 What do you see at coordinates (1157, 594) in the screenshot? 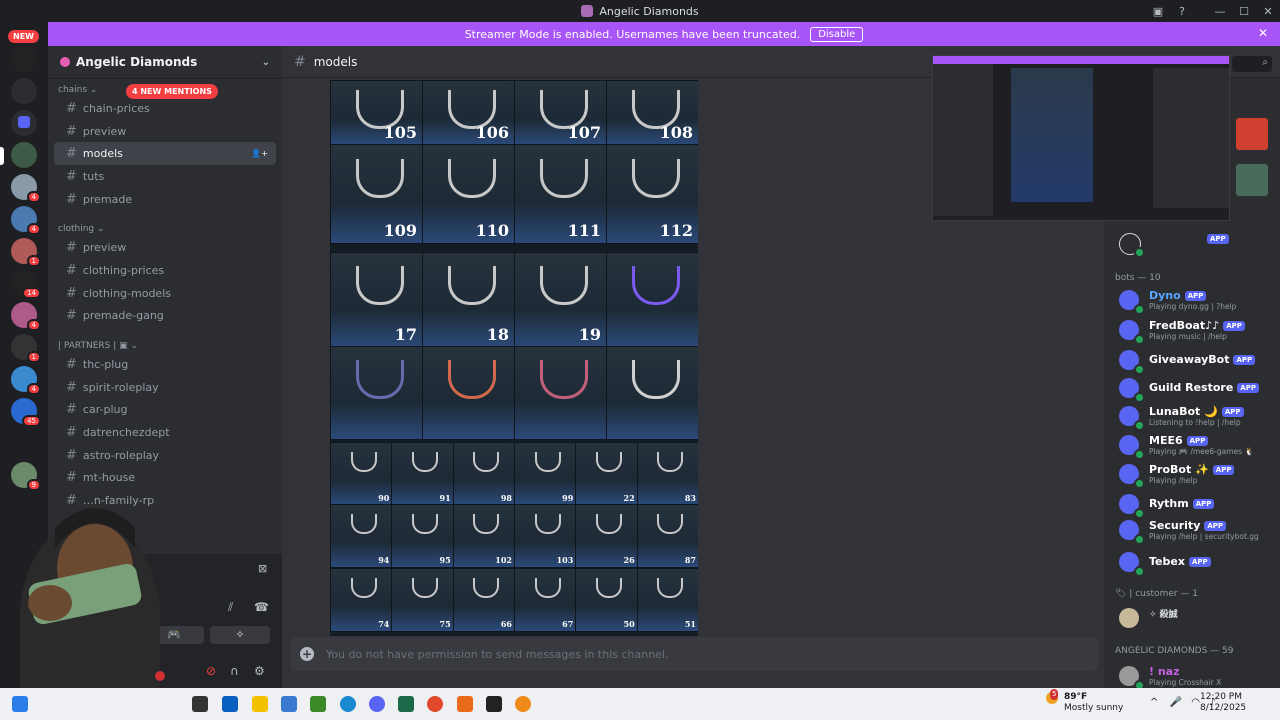
I see `customer-header: 🏷 | customer — 1` at bounding box center [1157, 594].